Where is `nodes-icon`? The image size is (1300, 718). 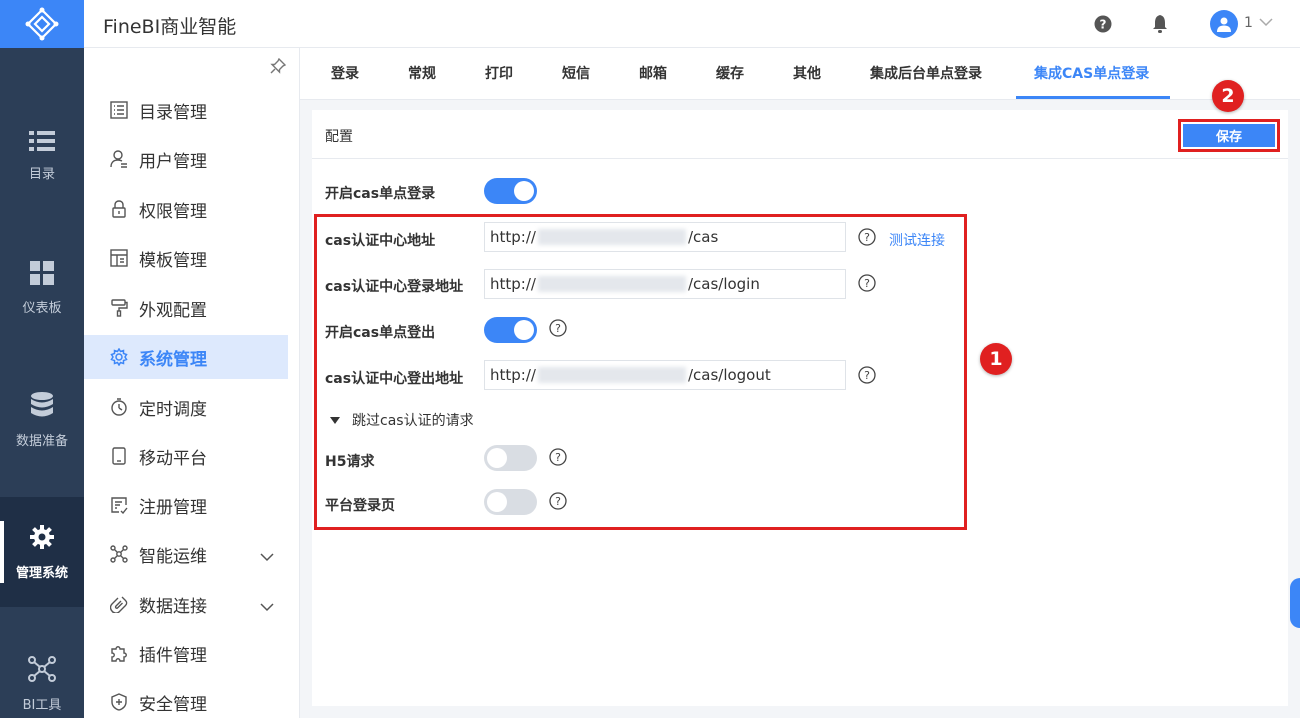 nodes-icon is located at coordinates (42, 668).